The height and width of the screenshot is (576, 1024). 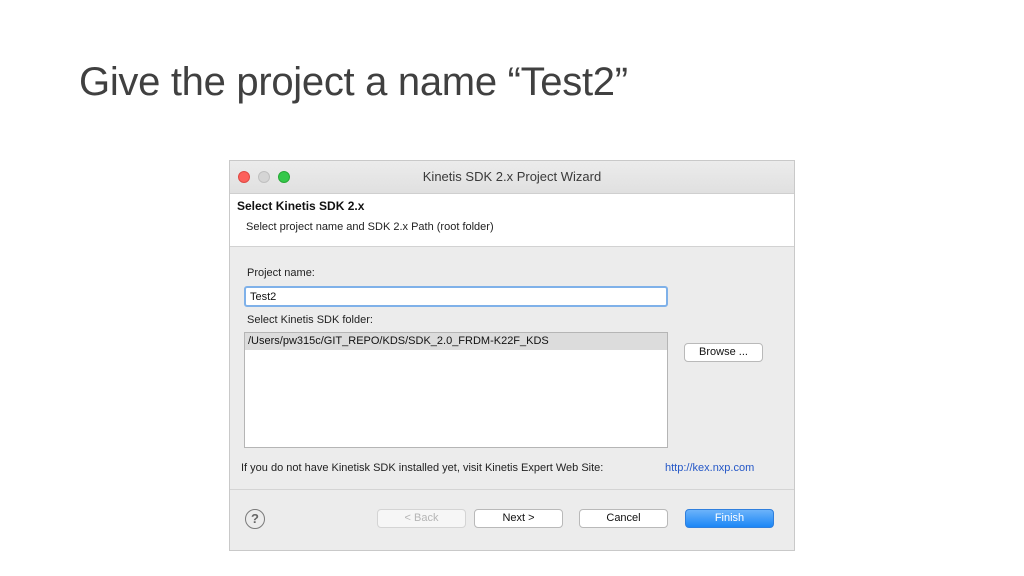 What do you see at coordinates (281, 273) in the screenshot?
I see `project-name-label: Project name:` at bounding box center [281, 273].